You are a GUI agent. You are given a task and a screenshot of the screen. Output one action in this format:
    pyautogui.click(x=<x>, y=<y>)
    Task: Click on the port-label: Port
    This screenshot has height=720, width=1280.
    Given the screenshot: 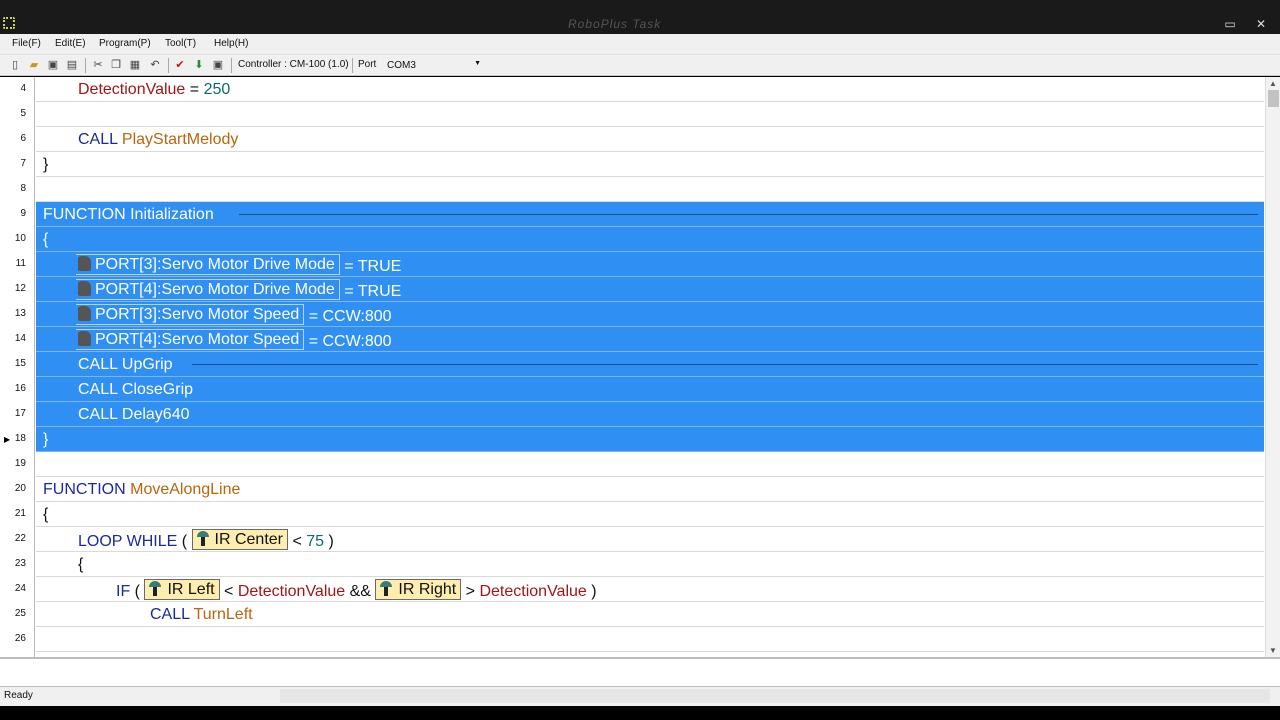 What is the action you would take?
    pyautogui.click(x=367, y=64)
    